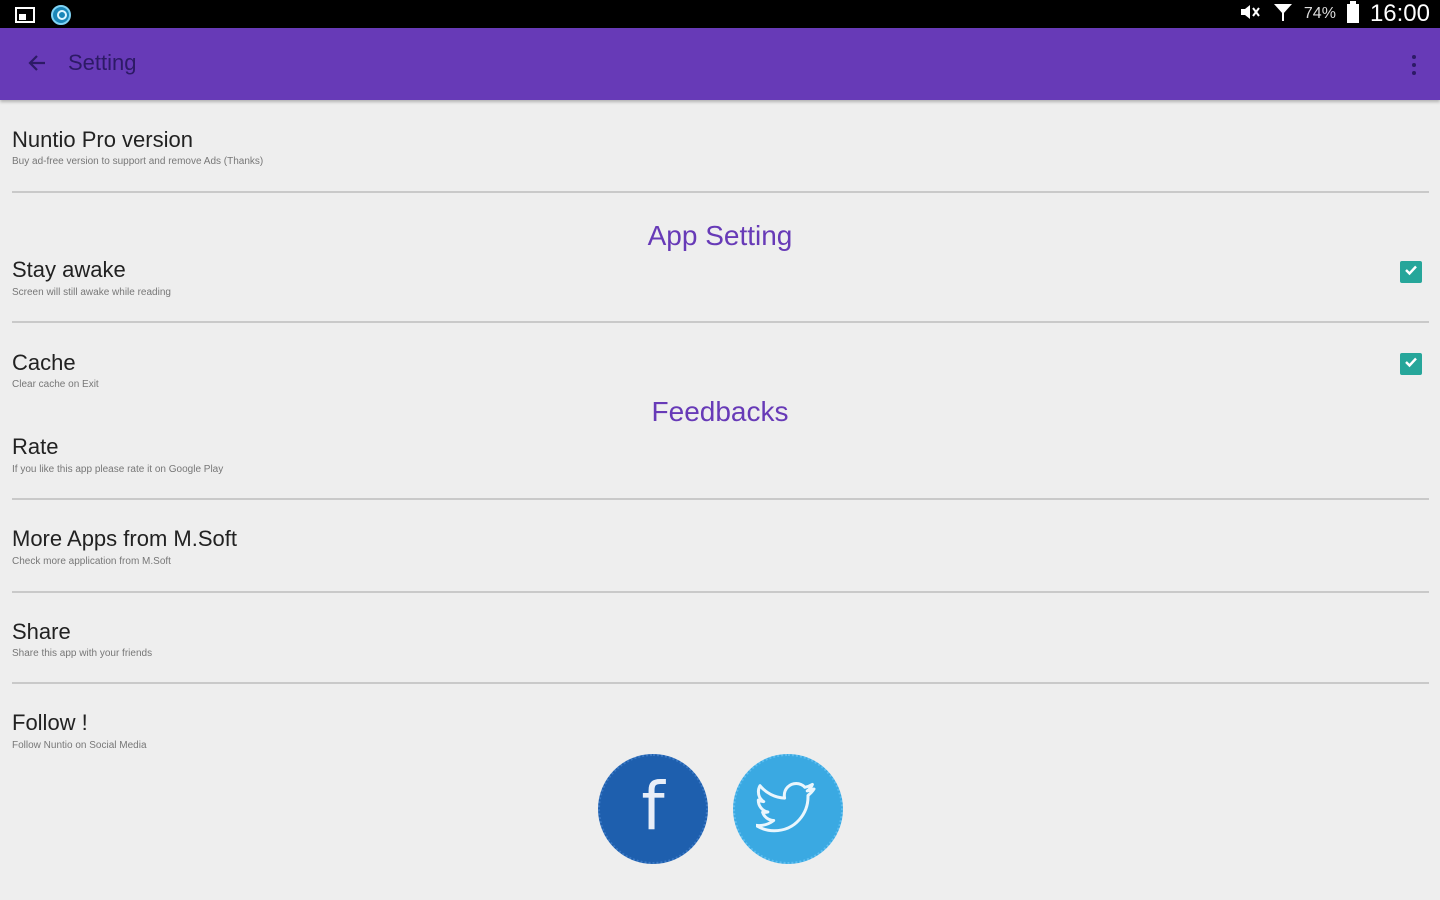 The width and height of the screenshot is (1440, 900). What do you see at coordinates (720, 235) in the screenshot?
I see `section-header-app-setting: App Setting` at bounding box center [720, 235].